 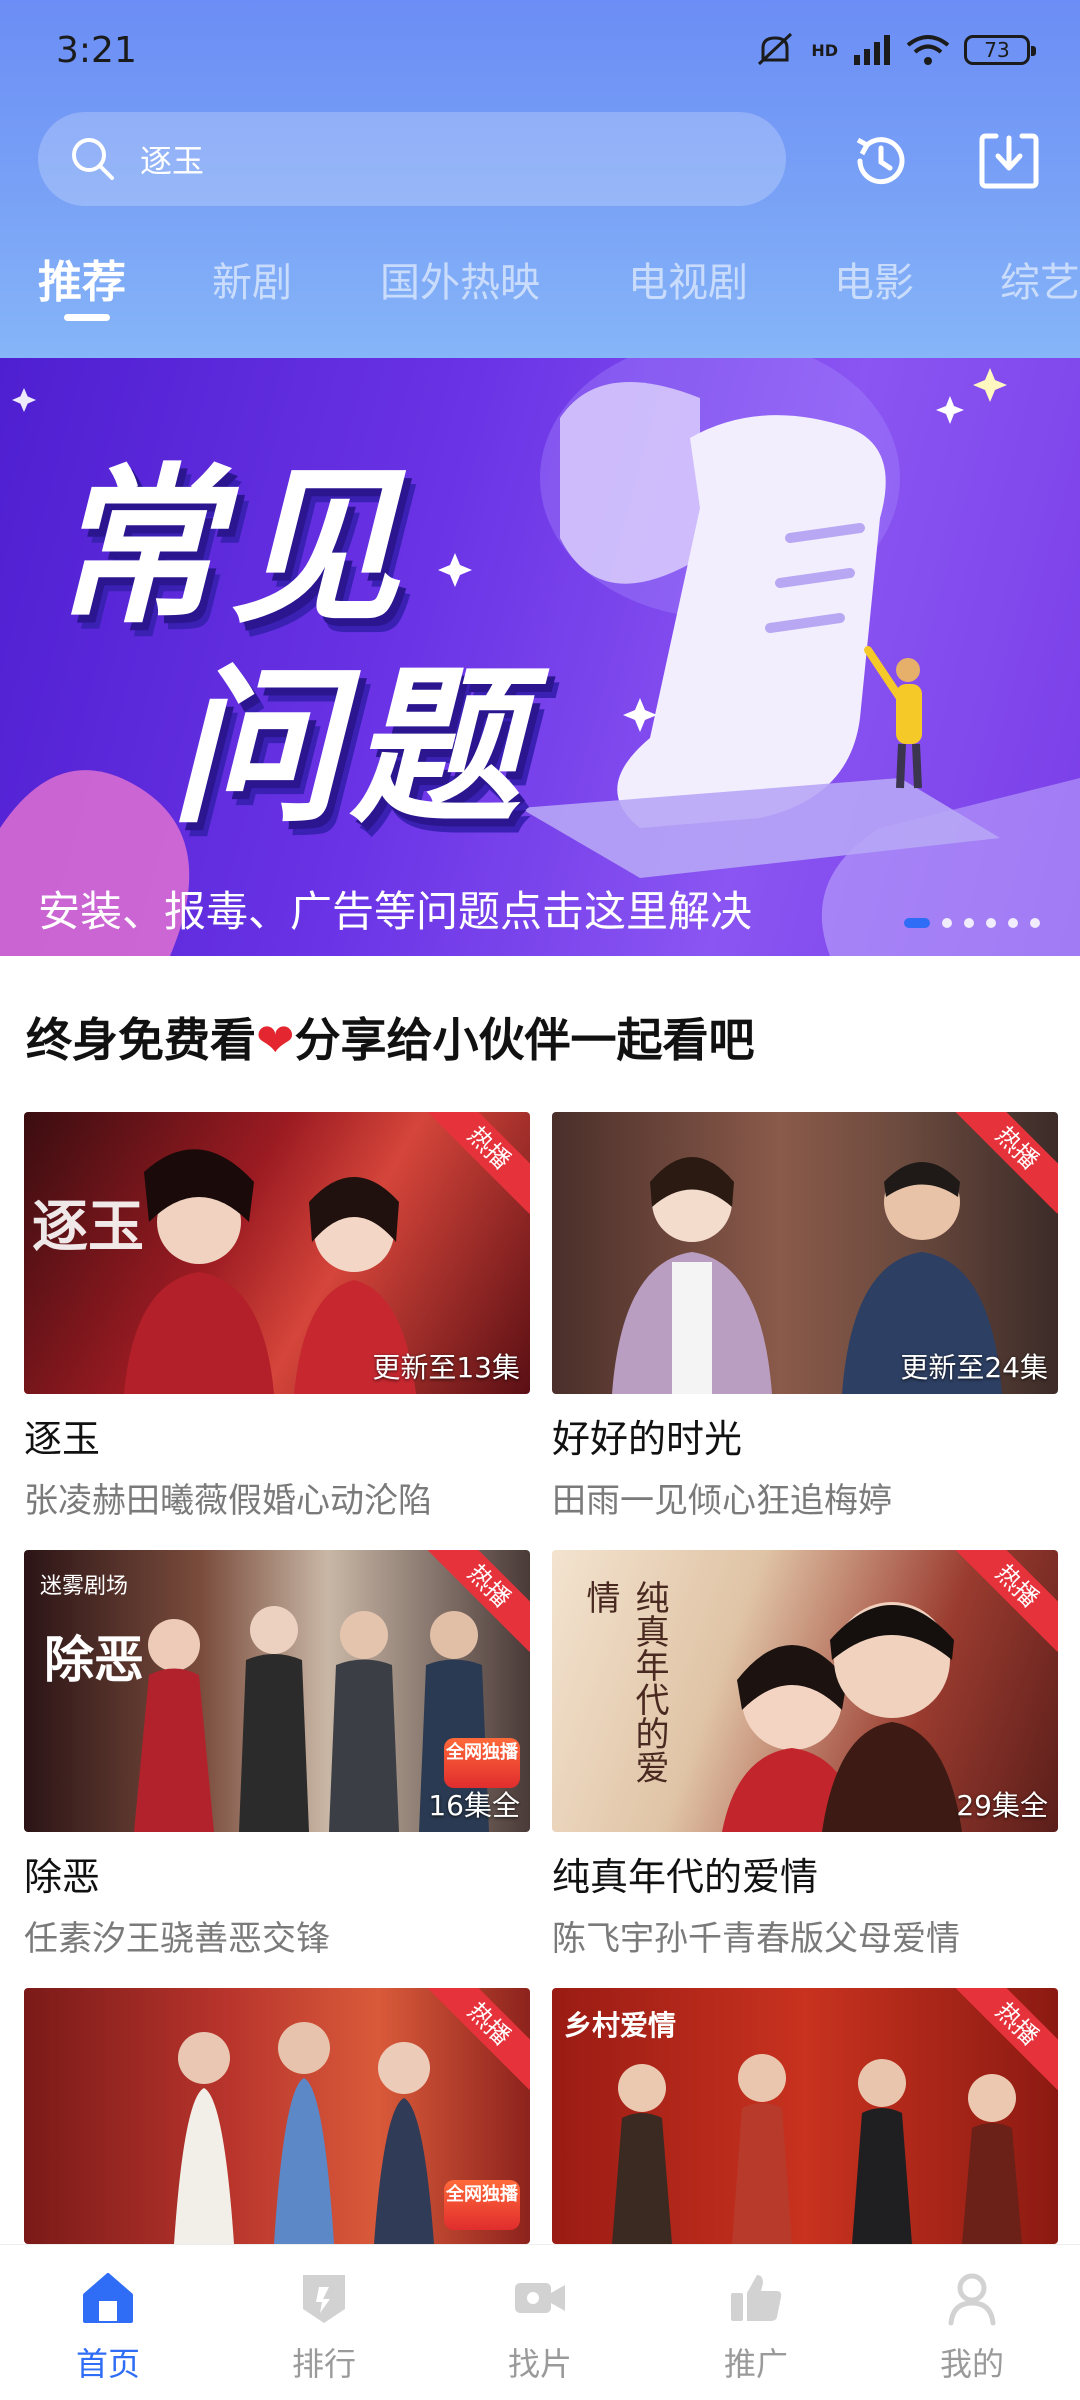 What do you see at coordinates (141, 1040) in the screenshot?
I see `section-title-prefix: 终身免费看` at bounding box center [141, 1040].